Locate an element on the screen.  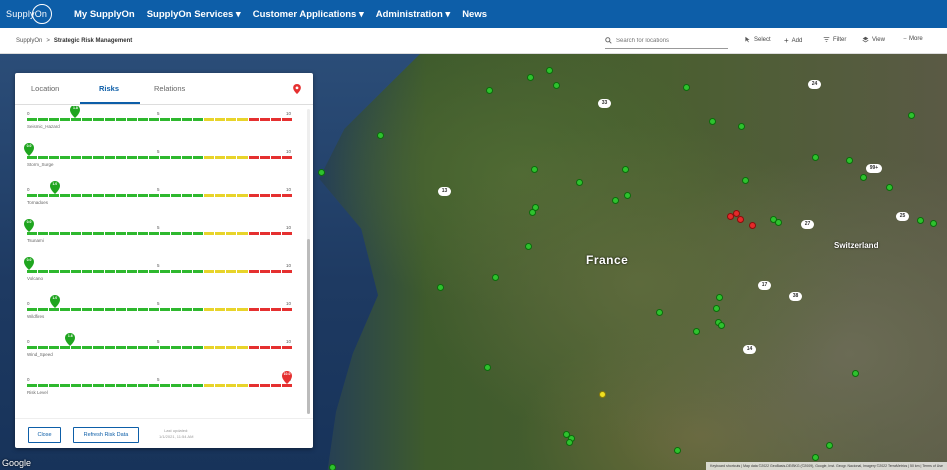
risk-value-marker: 1.0 is located at coordinates (54, 187).